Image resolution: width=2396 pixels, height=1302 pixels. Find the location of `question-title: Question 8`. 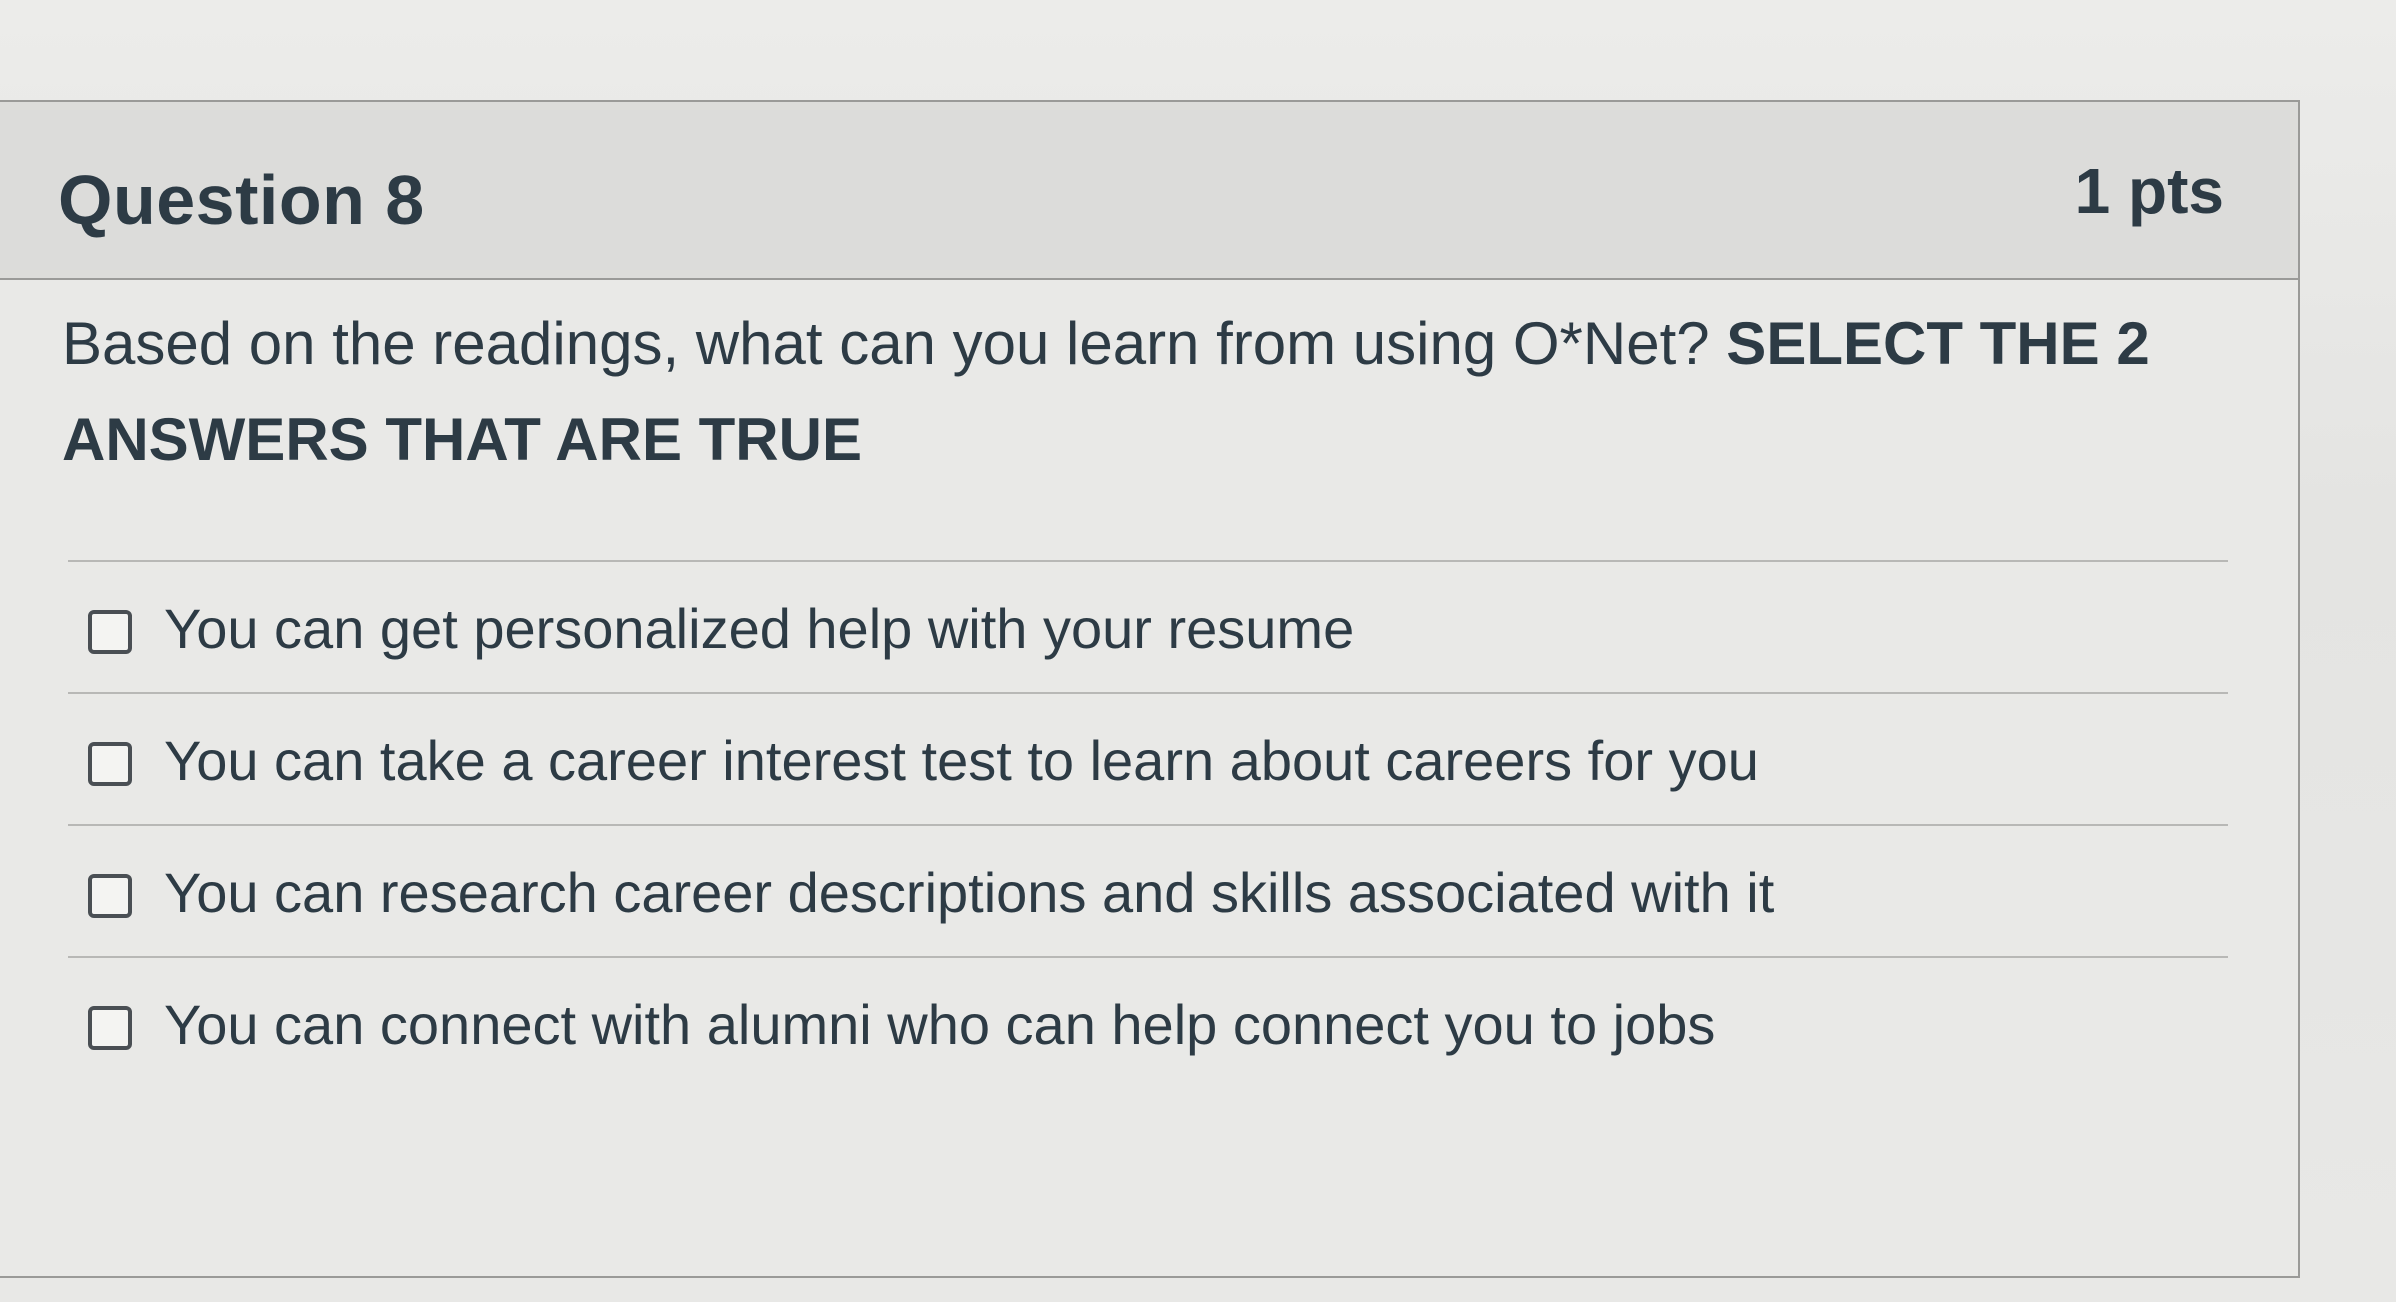

question-title: Question 8 is located at coordinates (241, 200).